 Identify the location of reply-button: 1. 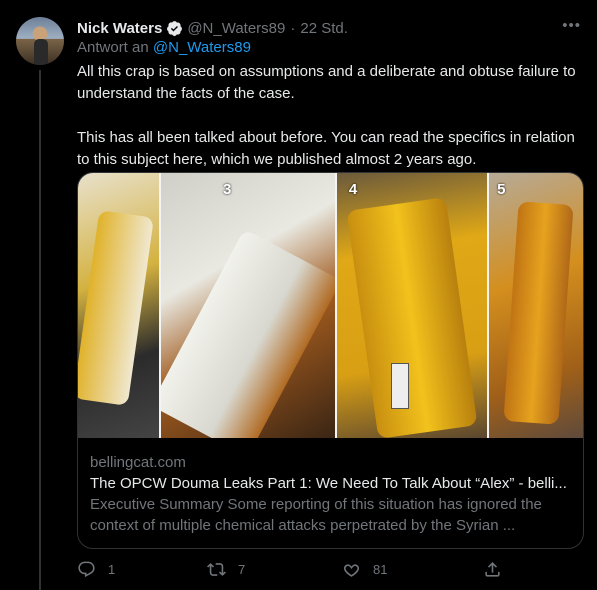
(96, 569).